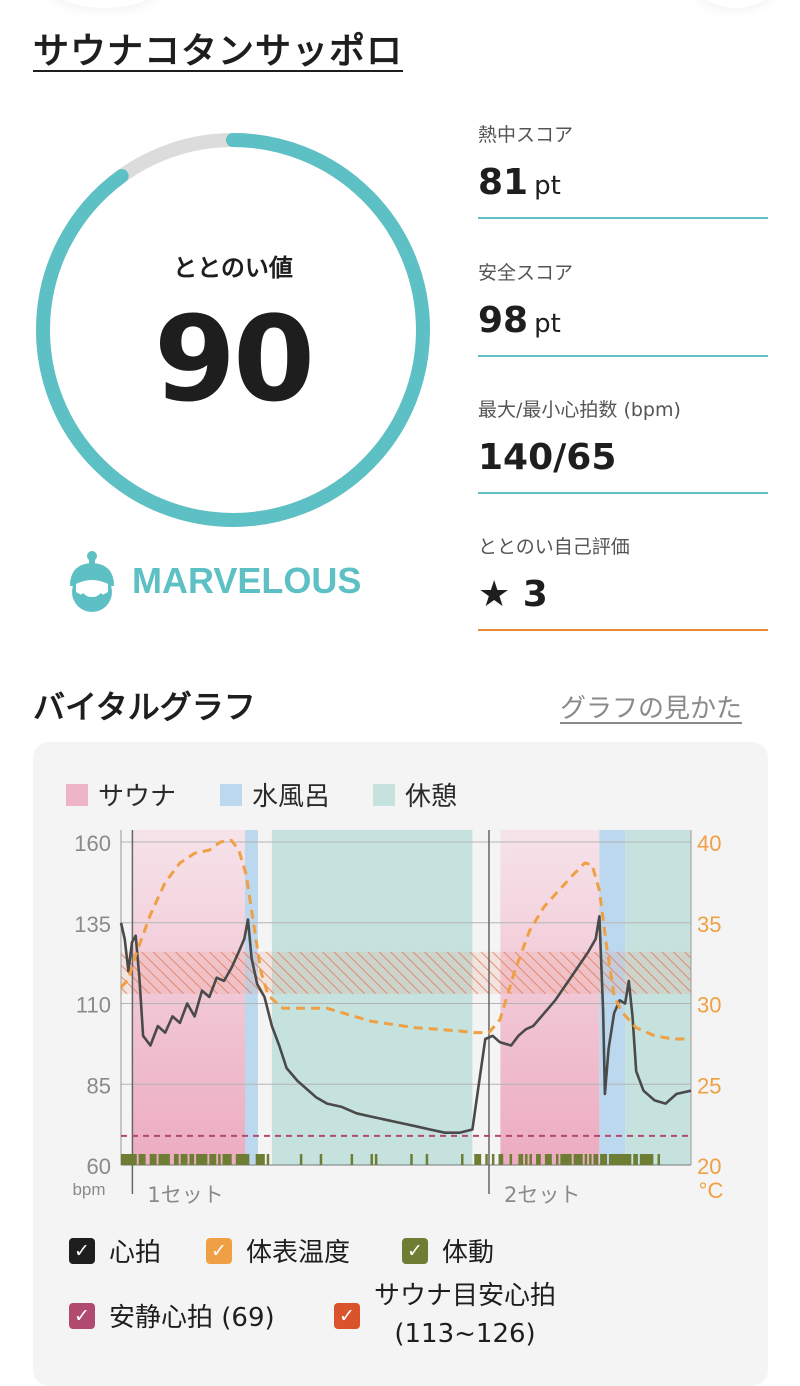  I want to click on top-left-button-edge, so click(105, 4).